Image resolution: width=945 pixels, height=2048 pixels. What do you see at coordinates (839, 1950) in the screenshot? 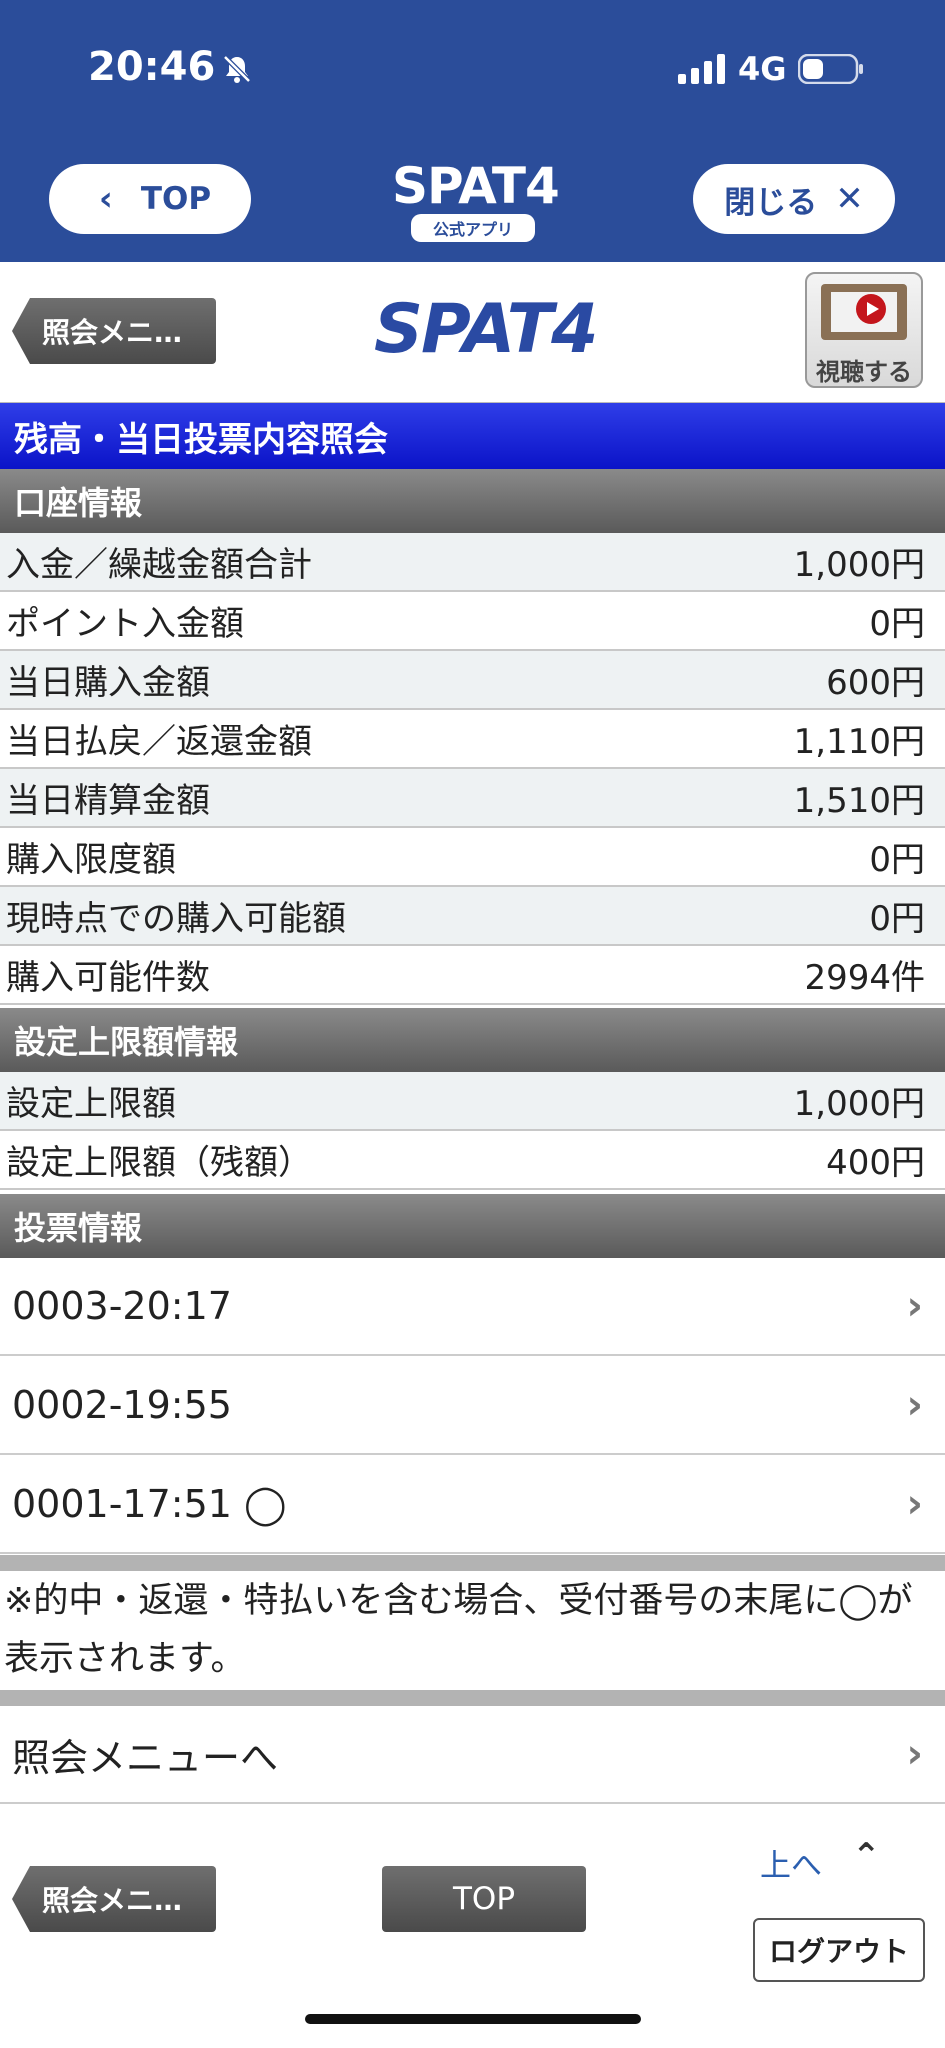
I see `logout-button: ログアウト` at bounding box center [839, 1950].